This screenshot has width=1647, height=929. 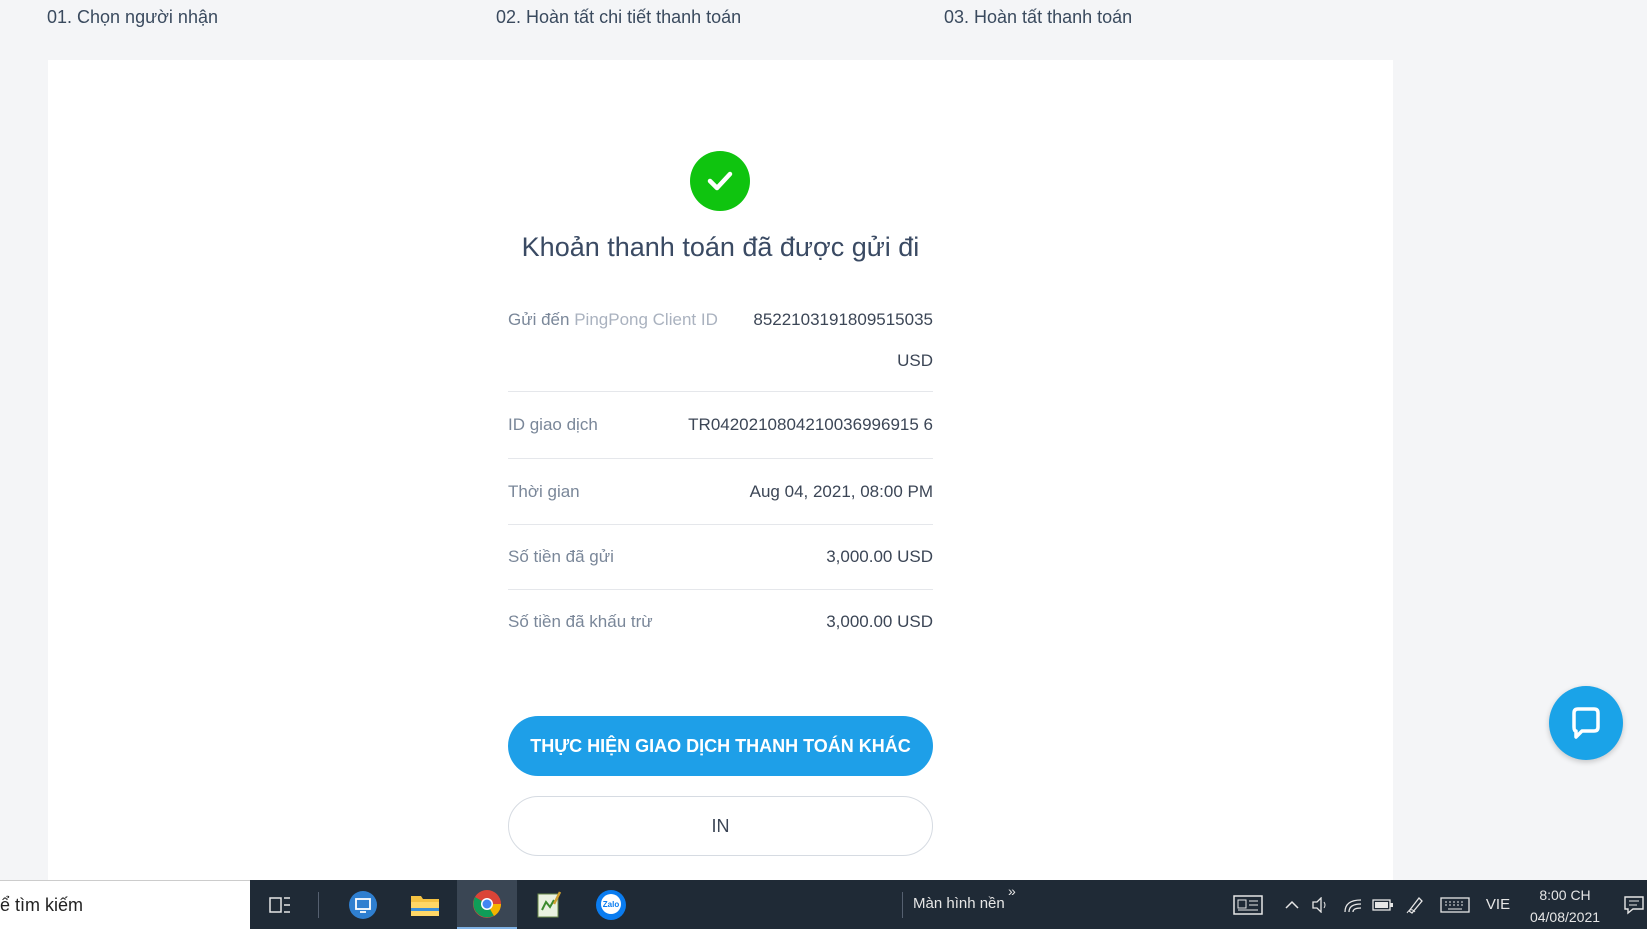 What do you see at coordinates (1248, 904) in the screenshot?
I see `news-widget-icon` at bounding box center [1248, 904].